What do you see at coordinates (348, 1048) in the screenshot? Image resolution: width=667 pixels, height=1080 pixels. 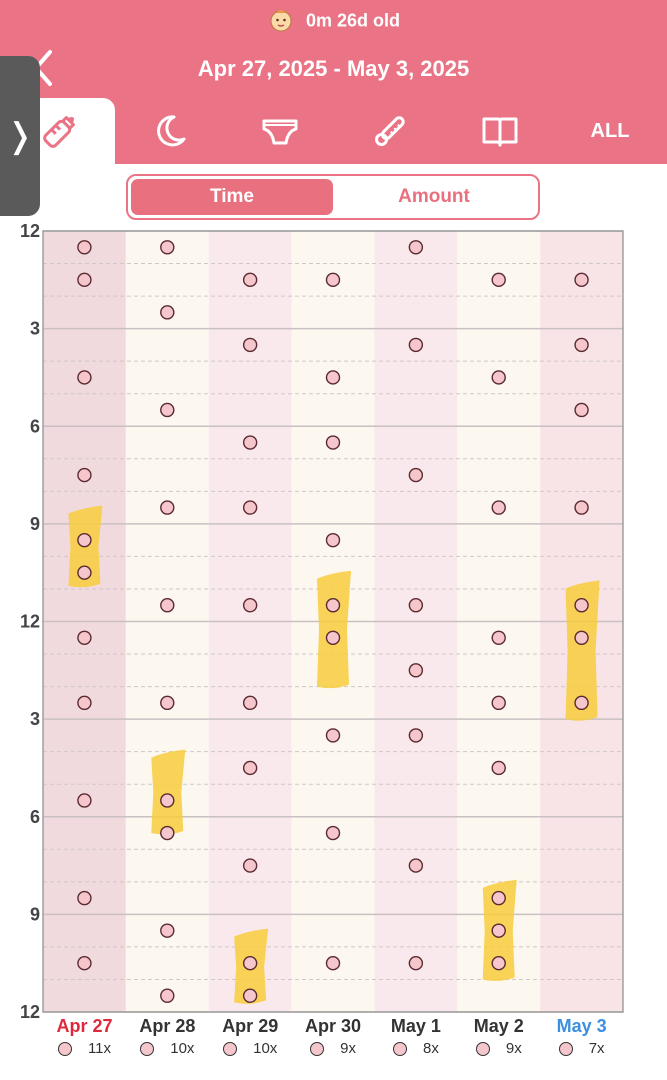 I see `count-text: 9x` at bounding box center [348, 1048].